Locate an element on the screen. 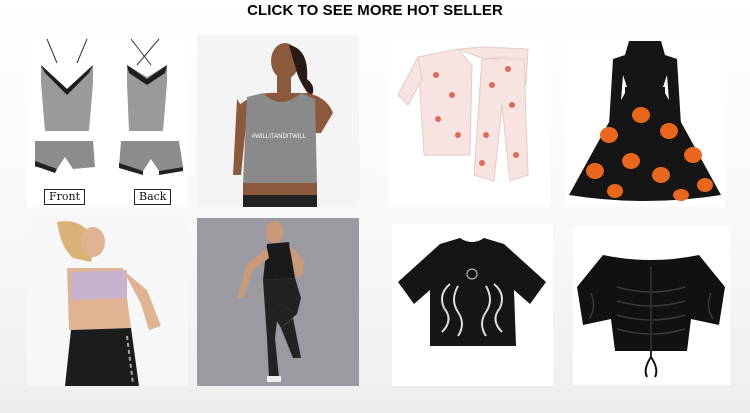 The height and width of the screenshot is (413, 750). gray-sports-tank-image: #WILLITANDITWILL is located at coordinates (278, 121).